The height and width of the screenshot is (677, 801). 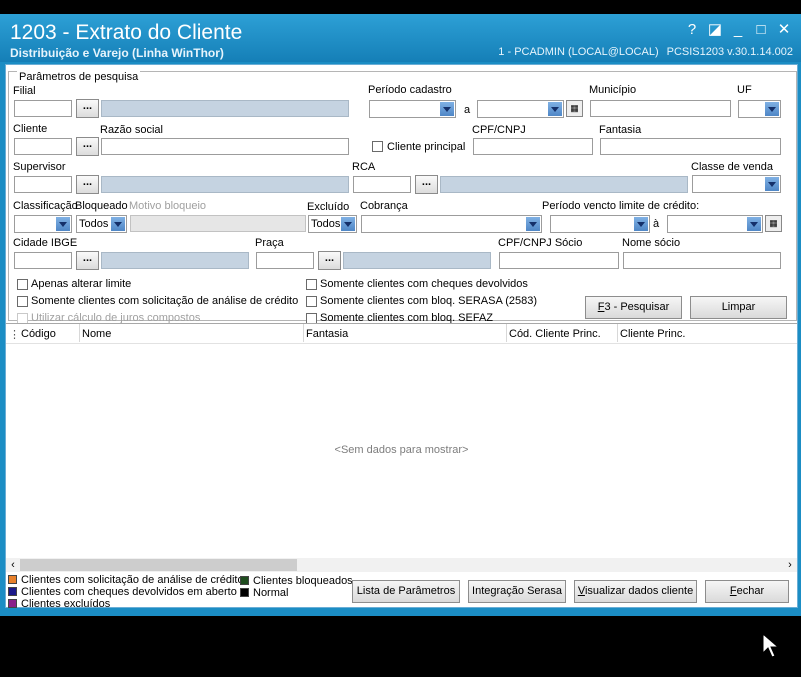 I want to click on cheques-label: Somente clientes com cheques devolvidos, so click(x=424, y=284).